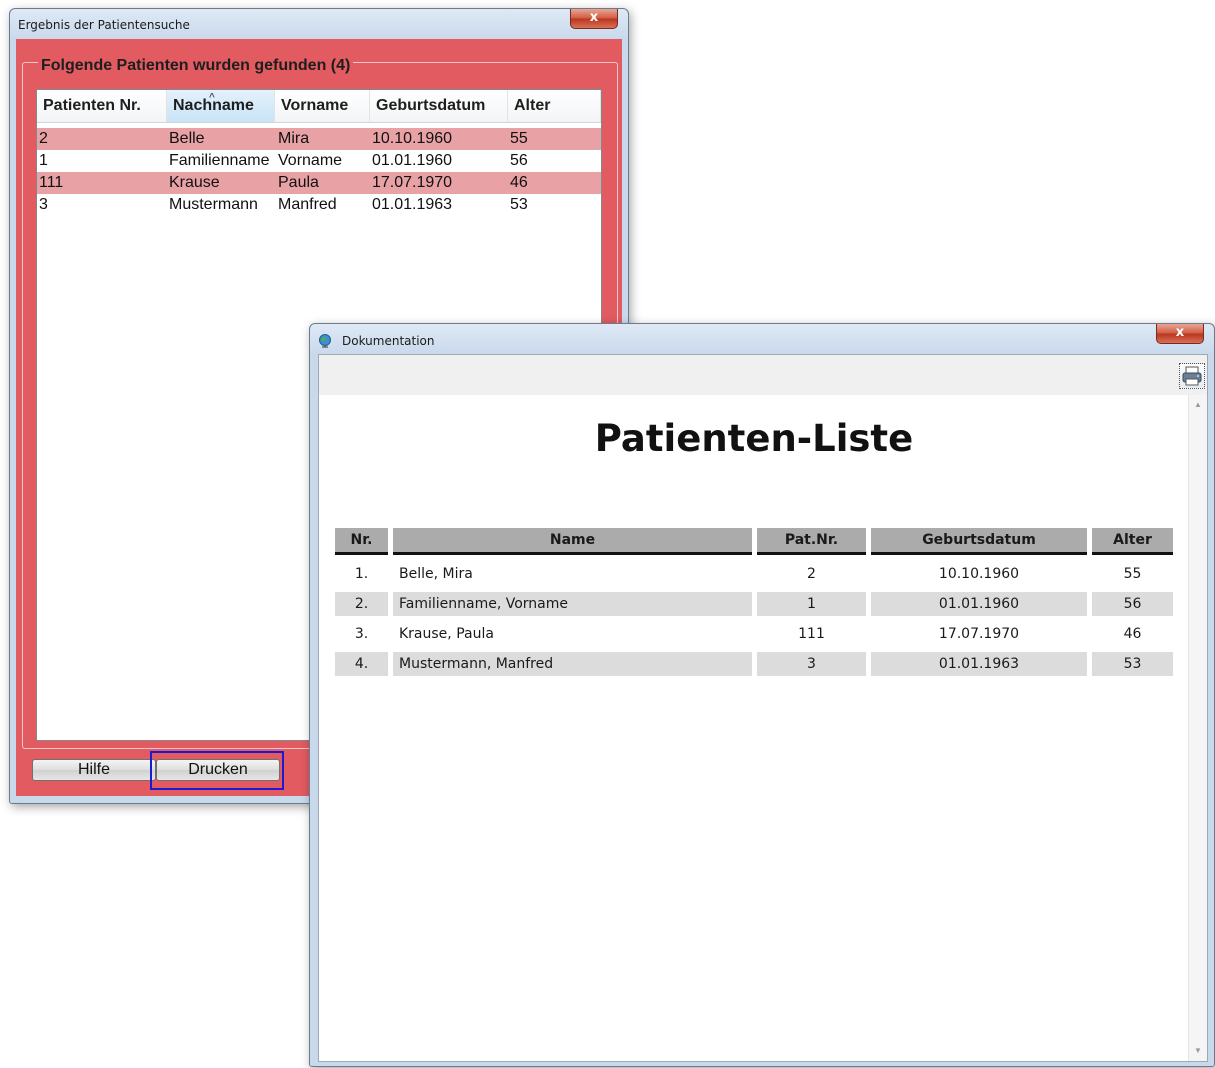 The height and width of the screenshot is (1068, 1215). What do you see at coordinates (218, 770) in the screenshot?
I see `print-button: Drucken` at bounding box center [218, 770].